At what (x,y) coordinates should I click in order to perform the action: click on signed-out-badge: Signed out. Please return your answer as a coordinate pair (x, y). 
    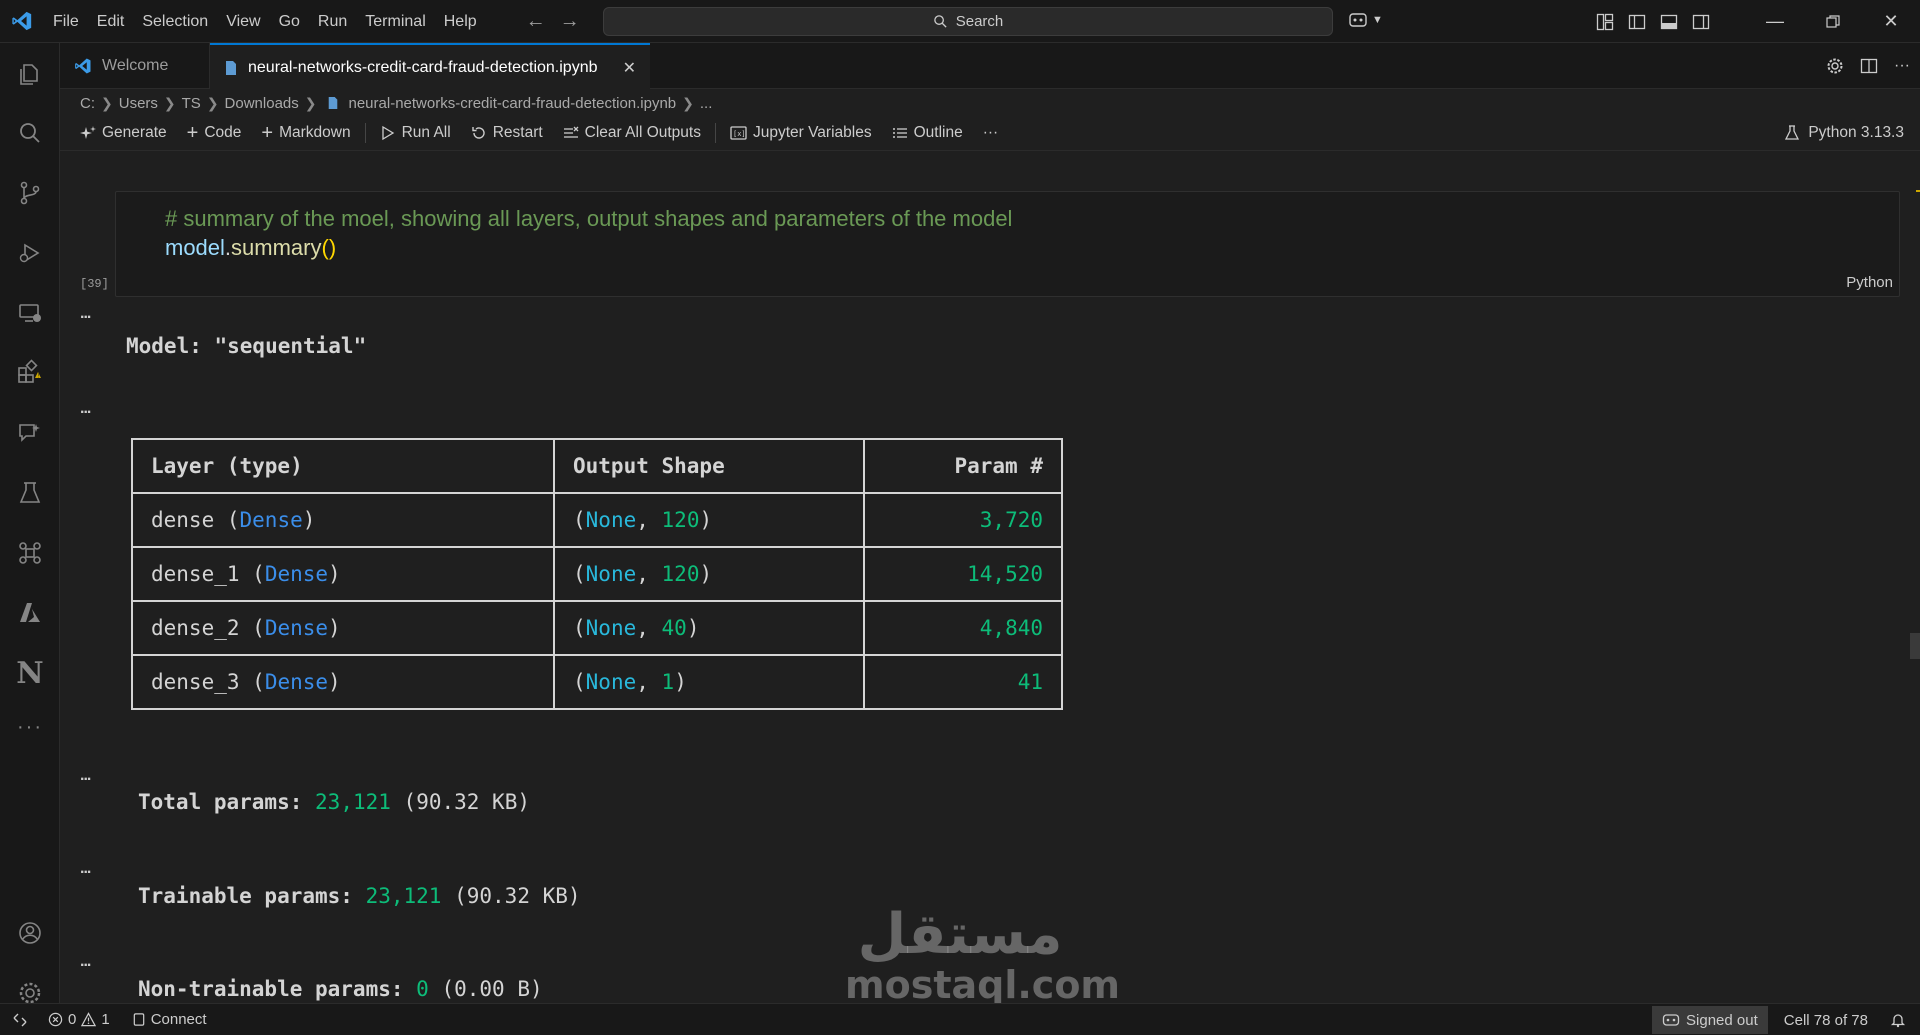
    Looking at the image, I should click on (1710, 1020).